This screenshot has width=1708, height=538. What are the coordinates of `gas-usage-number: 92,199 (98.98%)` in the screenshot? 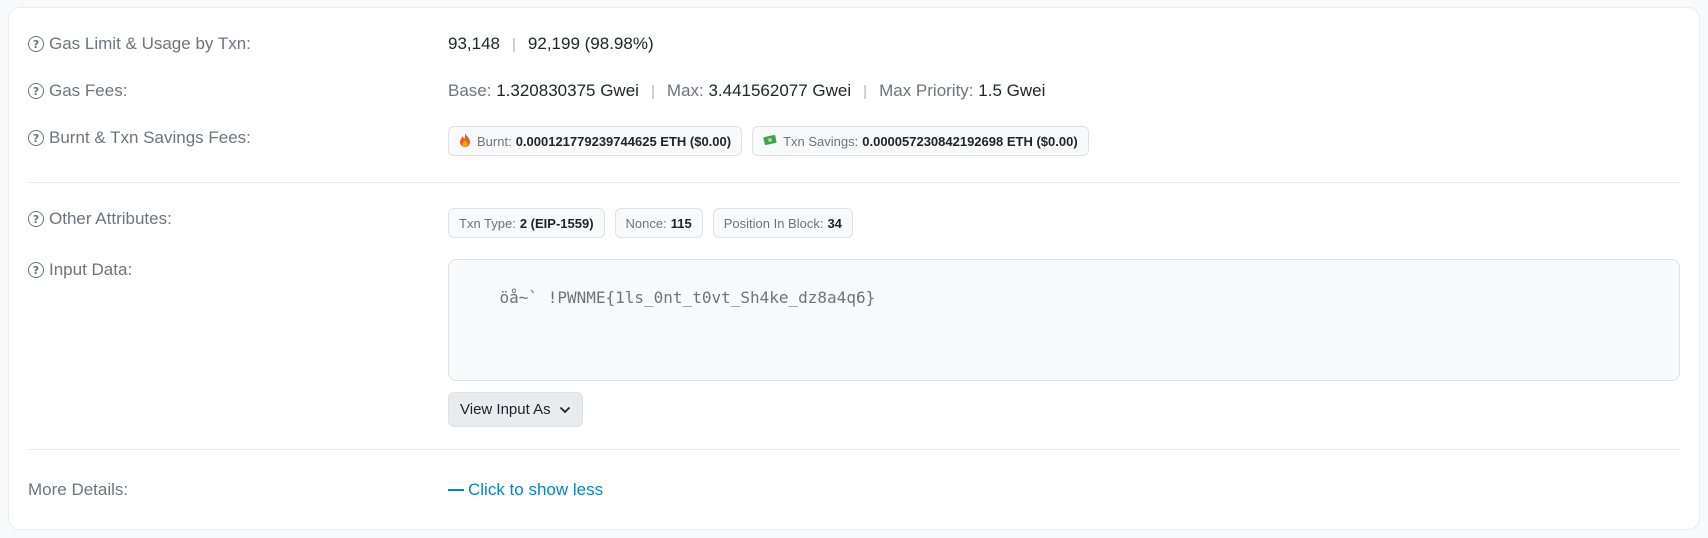 It's located at (590, 43).